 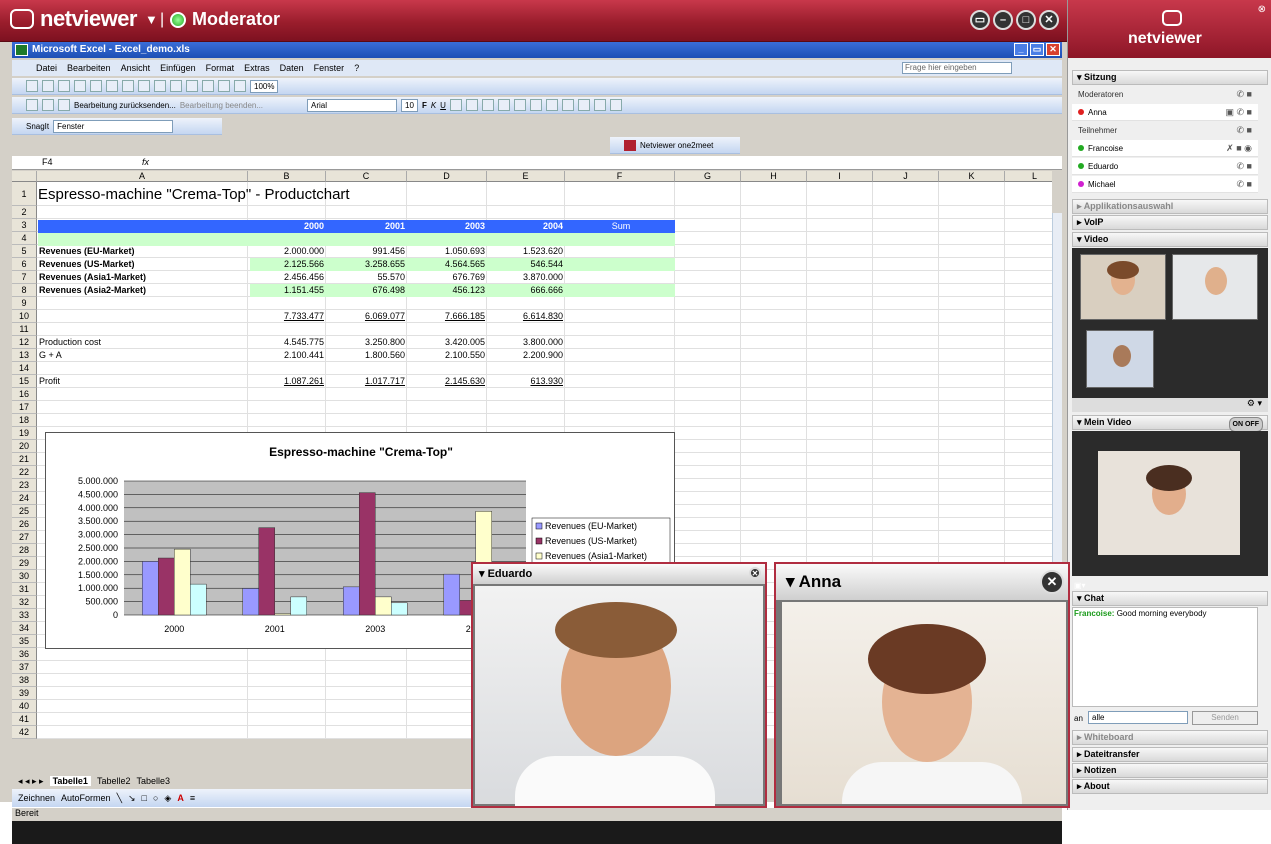 What do you see at coordinates (220, 68) in the screenshot?
I see `menu-item: Format` at bounding box center [220, 68].